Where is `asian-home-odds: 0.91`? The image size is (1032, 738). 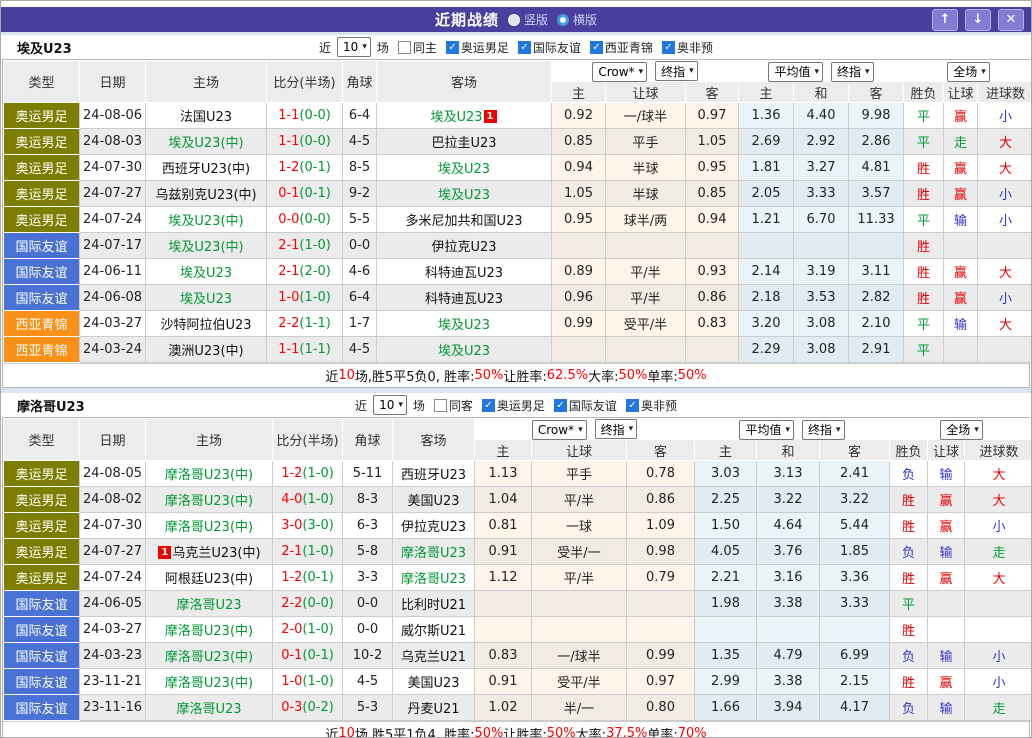
asian-home-odds: 0.91 is located at coordinates (503, 681).